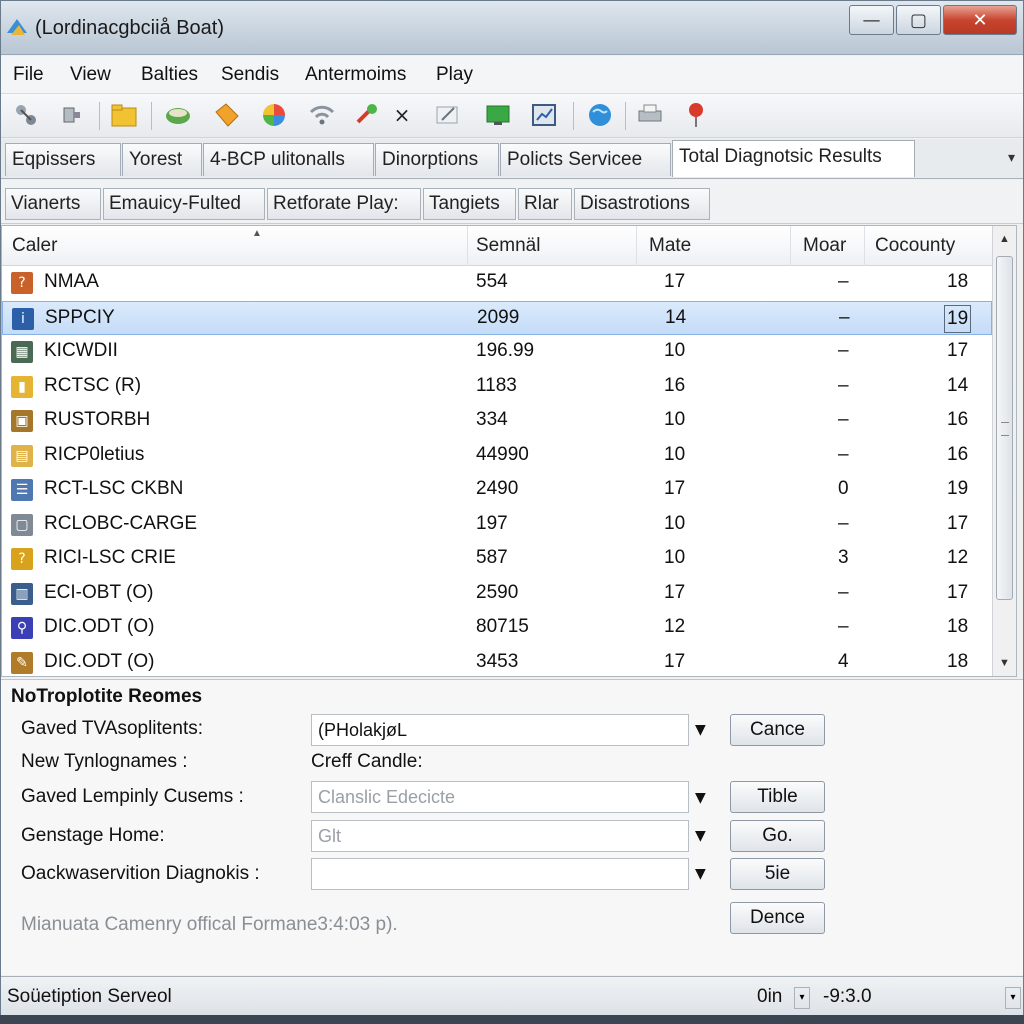 This screenshot has height=1024, width=1024. I want to click on edit-icon, so click(448, 115).